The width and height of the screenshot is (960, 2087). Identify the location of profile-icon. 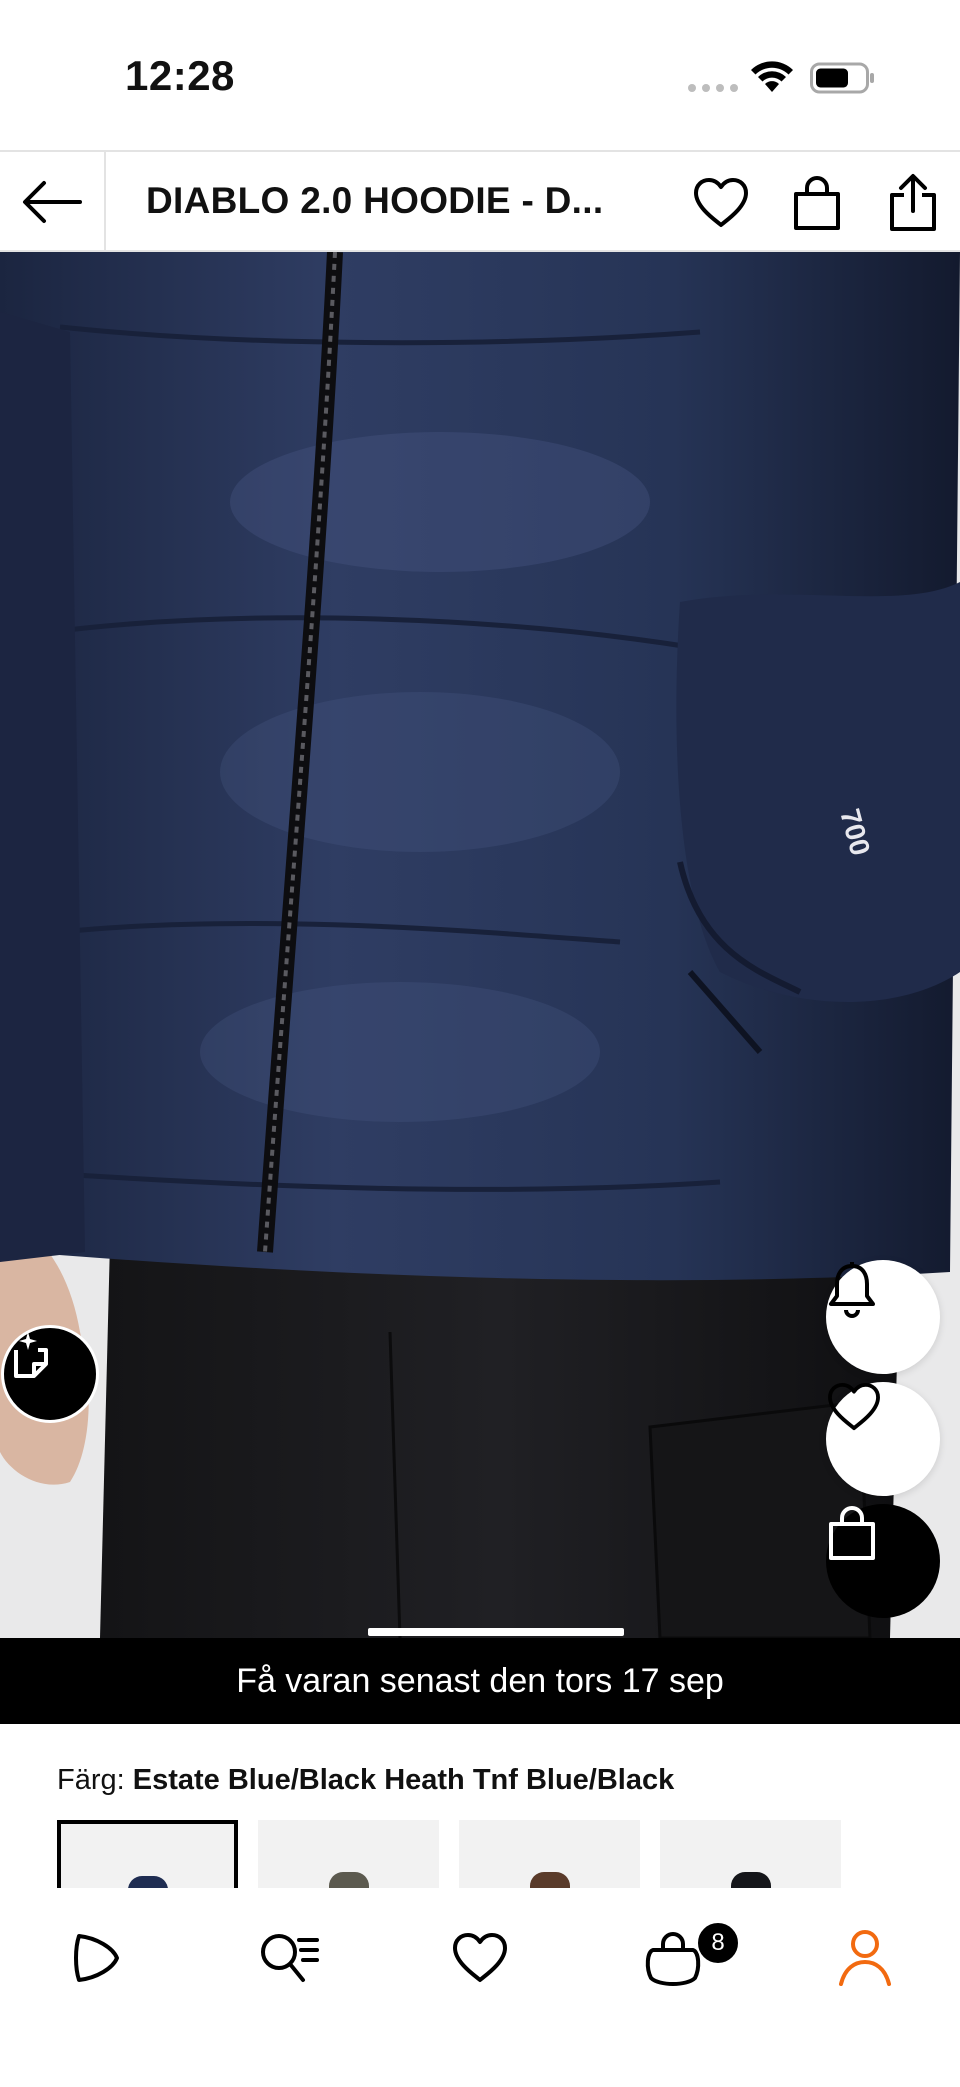
(865, 1958).